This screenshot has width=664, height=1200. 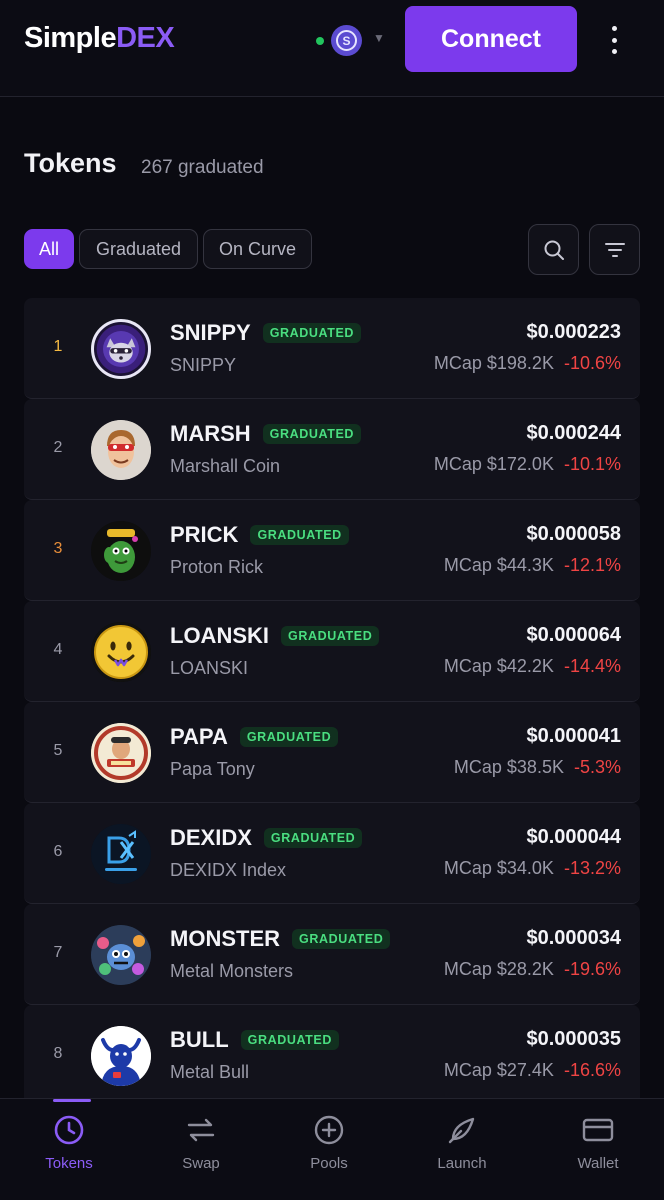 What do you see at coordinates (225, 938) in the screenshot?
I see `token-symbol: MONSTER` at bounding box center [225, 938].